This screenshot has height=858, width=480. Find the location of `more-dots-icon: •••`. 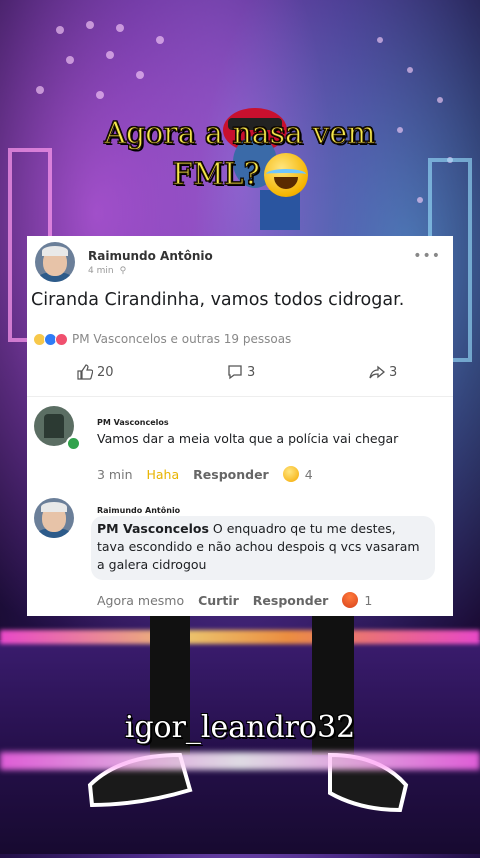

more-dots-icon: ••• is located at coordinates (427, 256).